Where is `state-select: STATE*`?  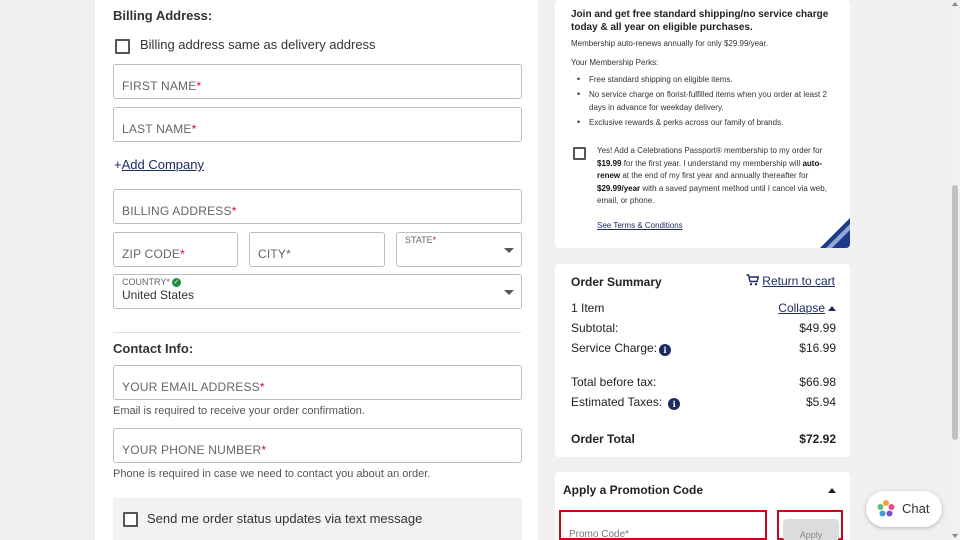 state-select: STATE* is located at coordinates (459, 249).